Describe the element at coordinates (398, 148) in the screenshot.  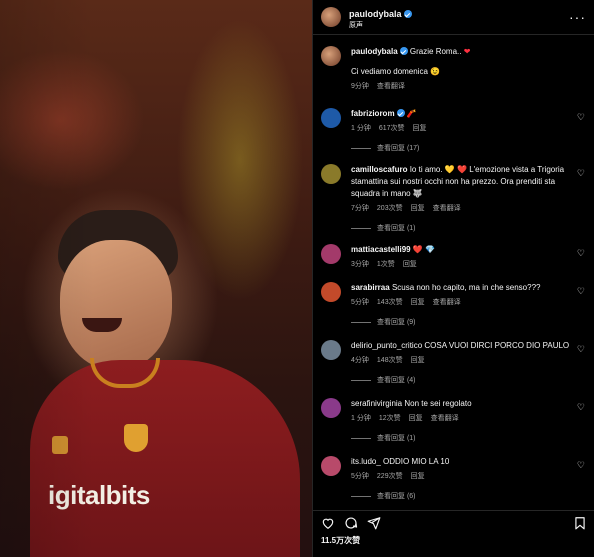
I see `view-replies-label: 查看回复 (17)` at that location.